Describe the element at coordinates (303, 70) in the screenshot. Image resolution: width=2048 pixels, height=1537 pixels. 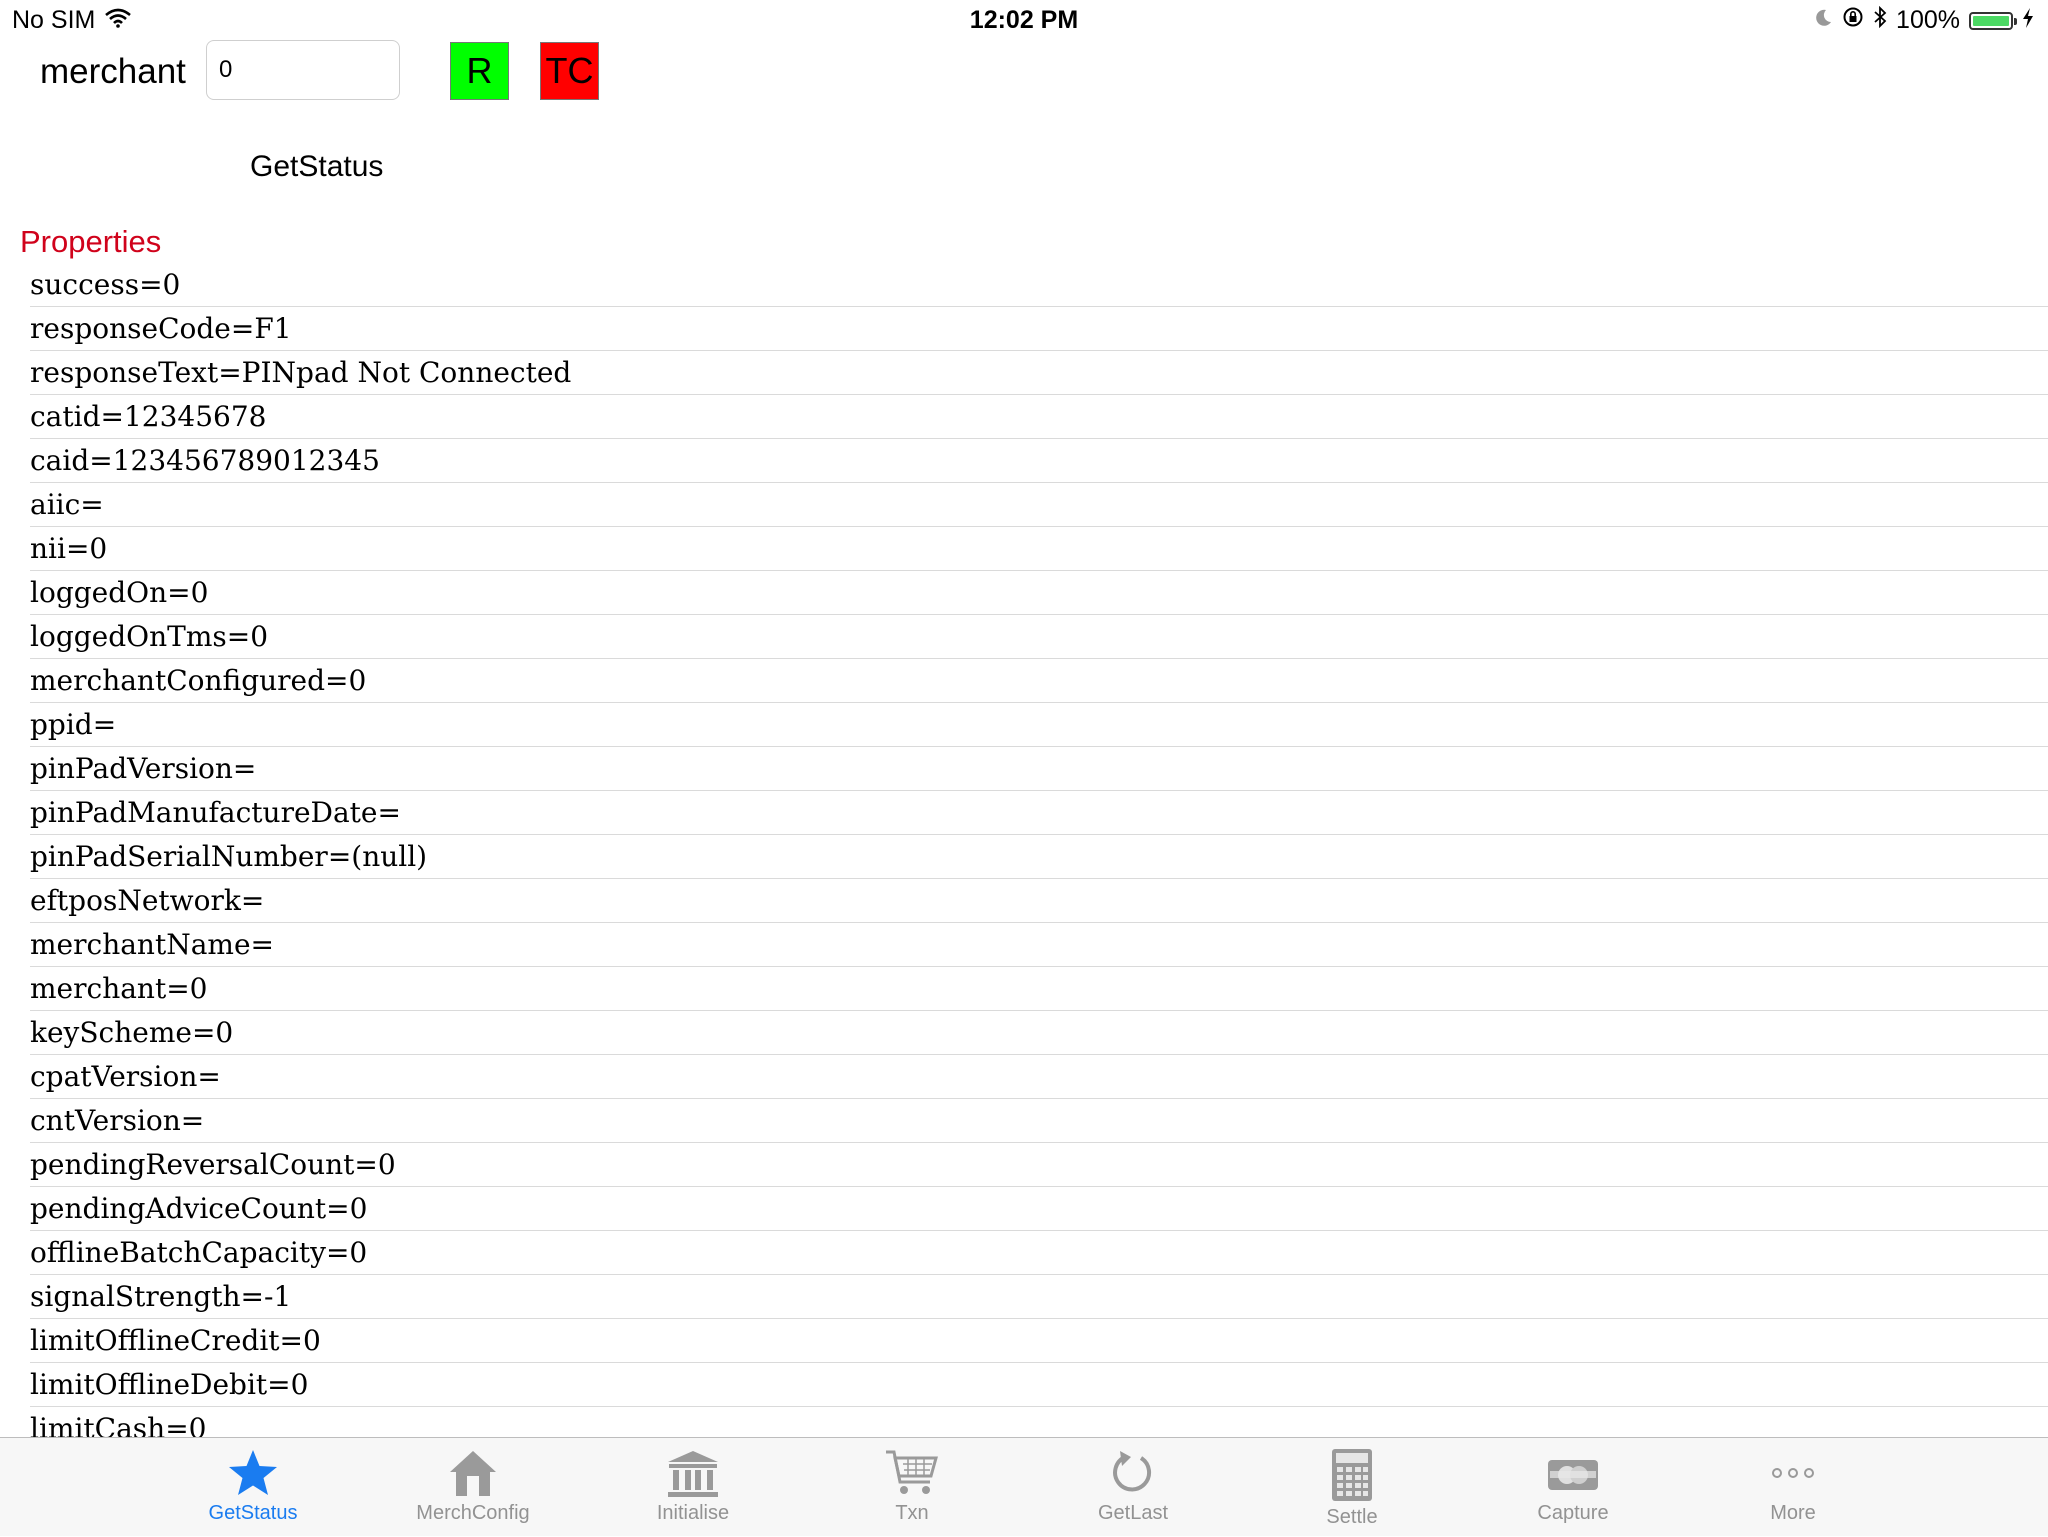
I see `merchant-input` at that location.